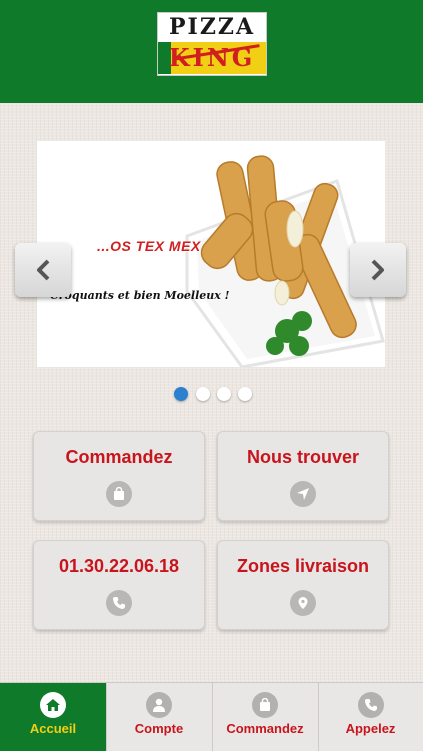  I want to click on find-us-tile-label: Nous trouver, so click(303, 457).